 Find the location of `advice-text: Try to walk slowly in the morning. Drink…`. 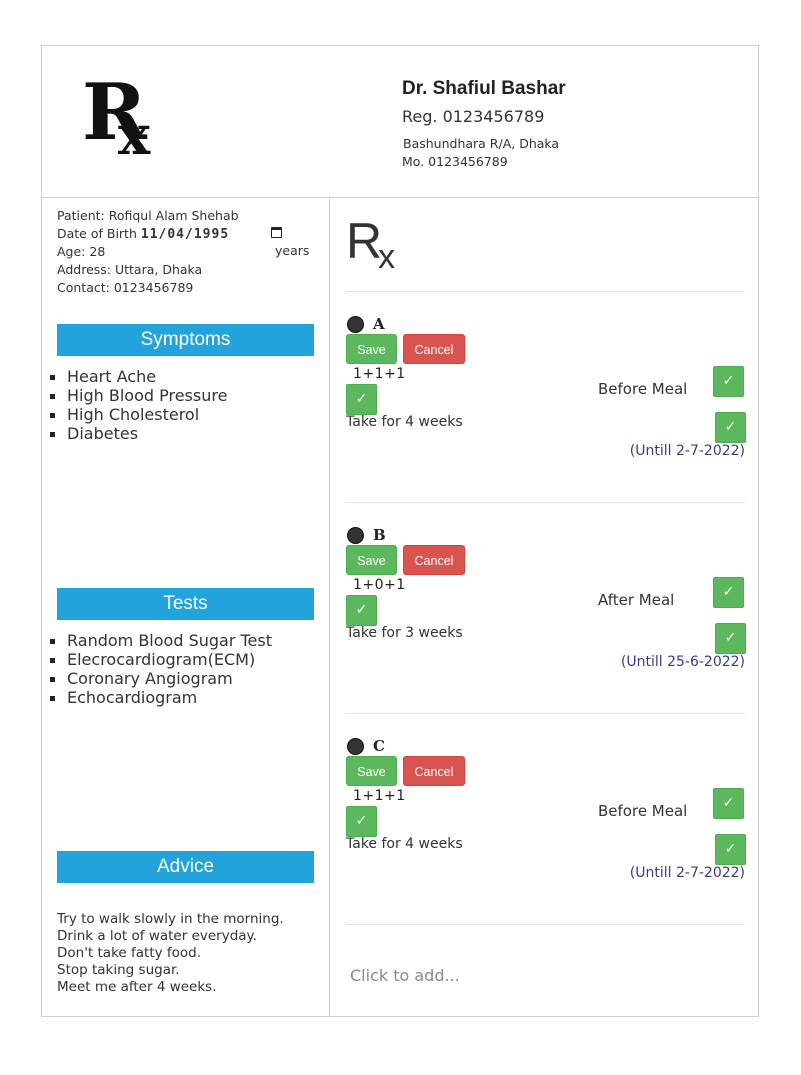

advice-text: Try to walk slowly in the morning. Drink… is located at coordinates (170, 953).